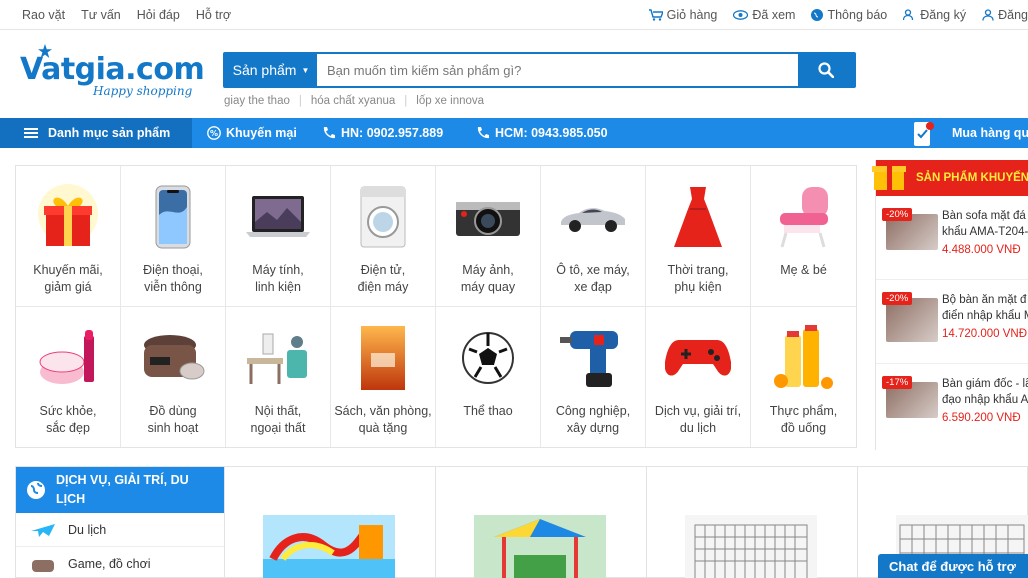  I want to click on search-icon, so click(826, 70).